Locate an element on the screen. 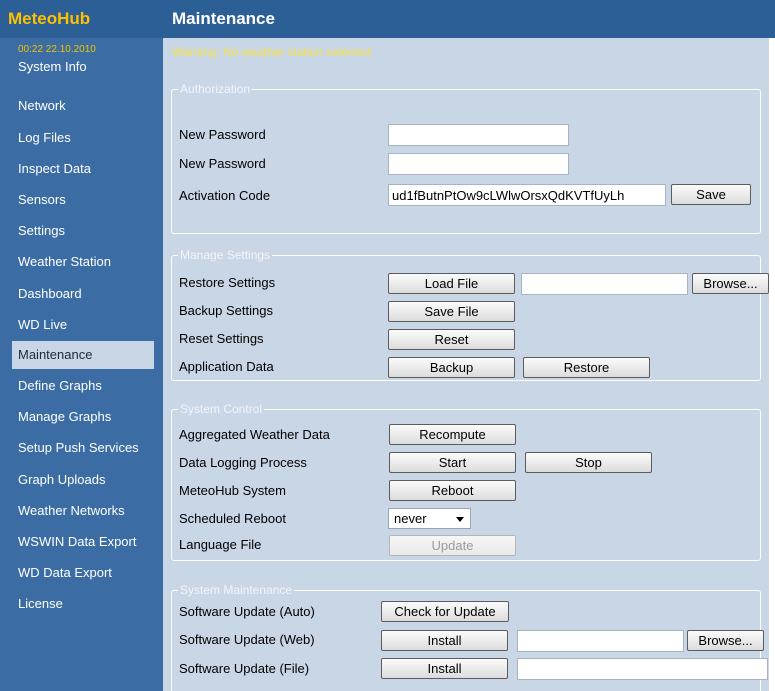 Image resolution: width=775 pixels, height=691 pixels. header-bar: MeteoHub Maintenance is located at coordinates (387, 19).